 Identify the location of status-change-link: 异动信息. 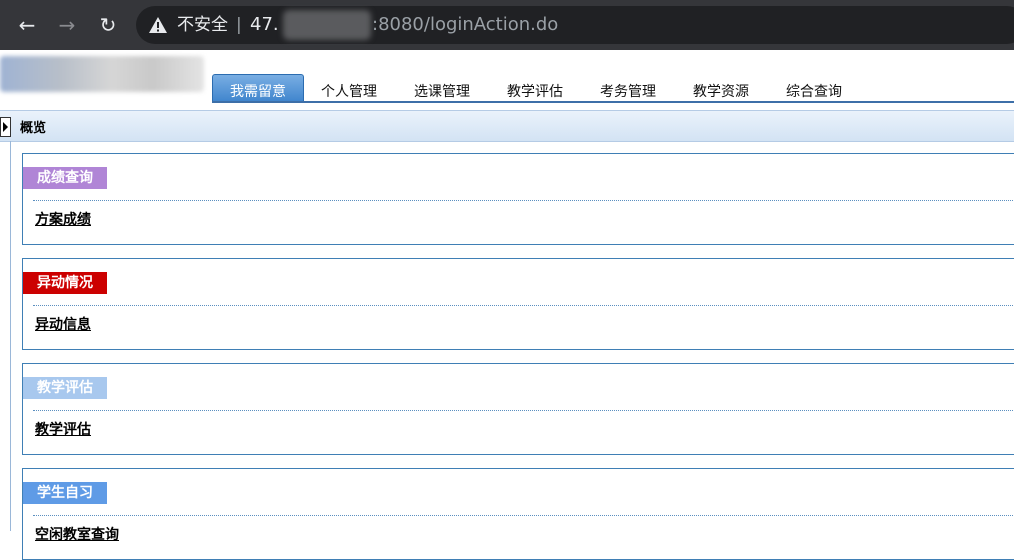
(63, 324).